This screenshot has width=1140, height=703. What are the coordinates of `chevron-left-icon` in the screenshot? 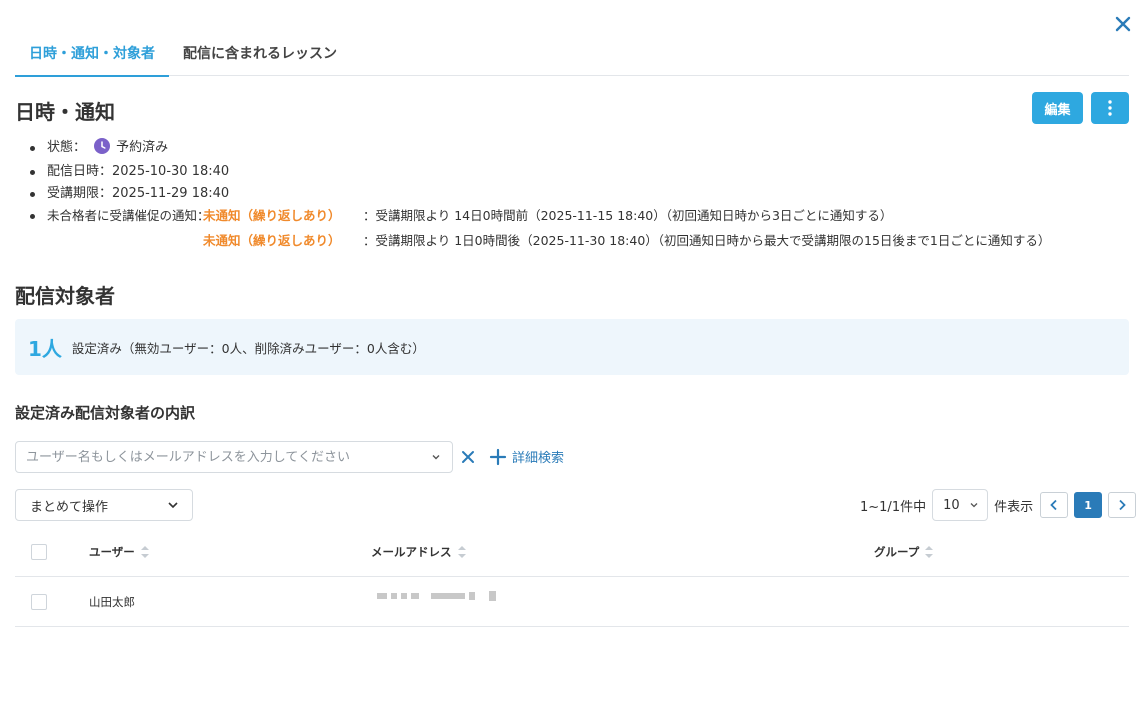 It's located at (1053, 505).